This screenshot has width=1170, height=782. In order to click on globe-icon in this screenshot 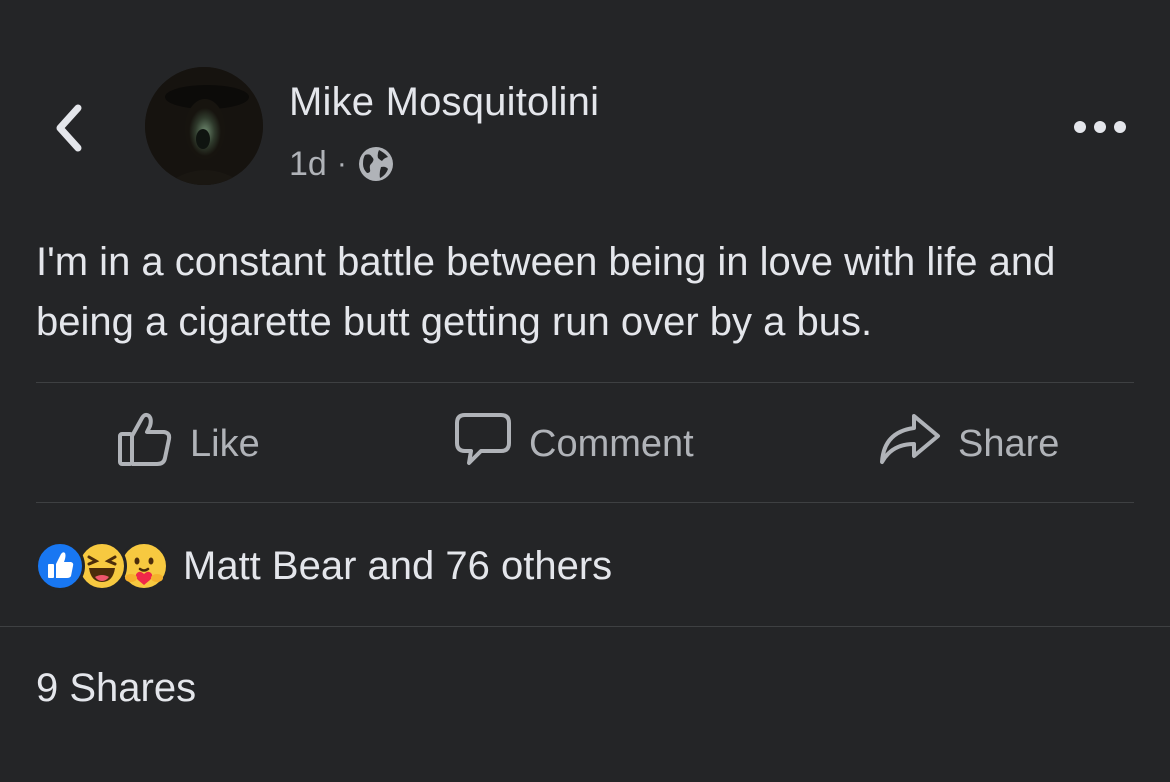, I will do `click(376, 164)`.